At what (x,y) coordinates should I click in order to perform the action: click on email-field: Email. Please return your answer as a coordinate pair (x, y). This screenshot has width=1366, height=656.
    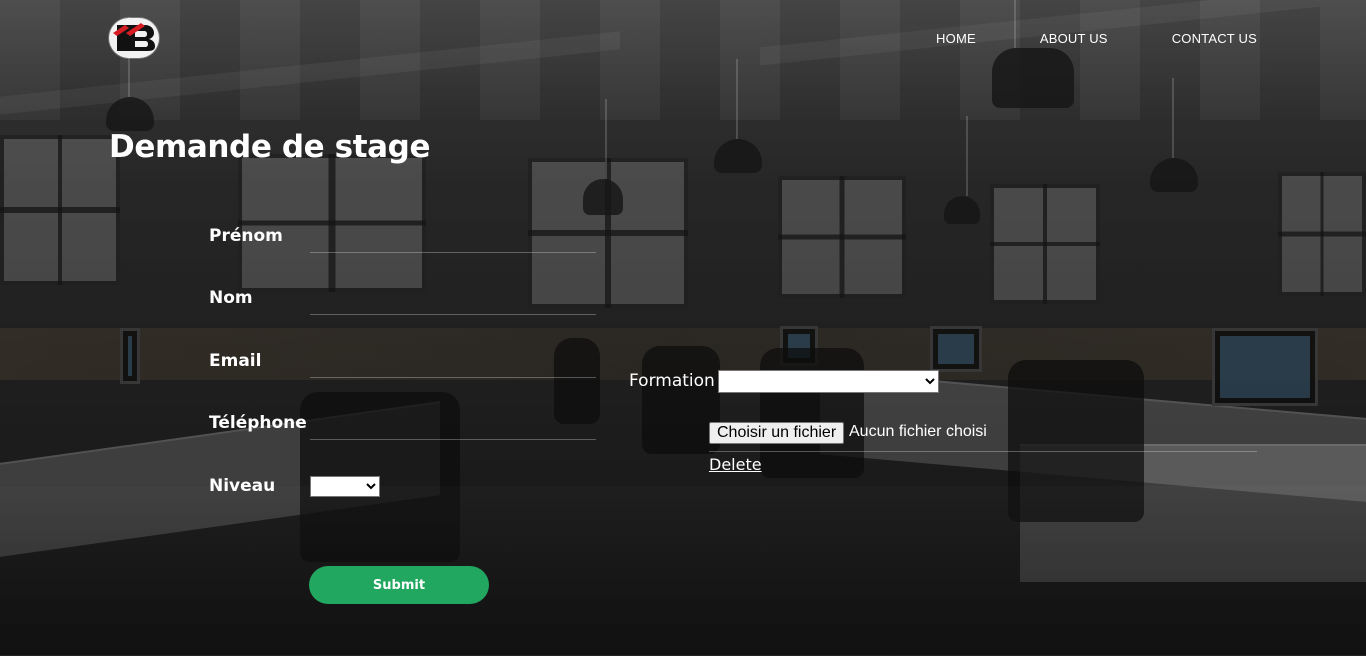
    Looking at the image, I should click on (404, 371).